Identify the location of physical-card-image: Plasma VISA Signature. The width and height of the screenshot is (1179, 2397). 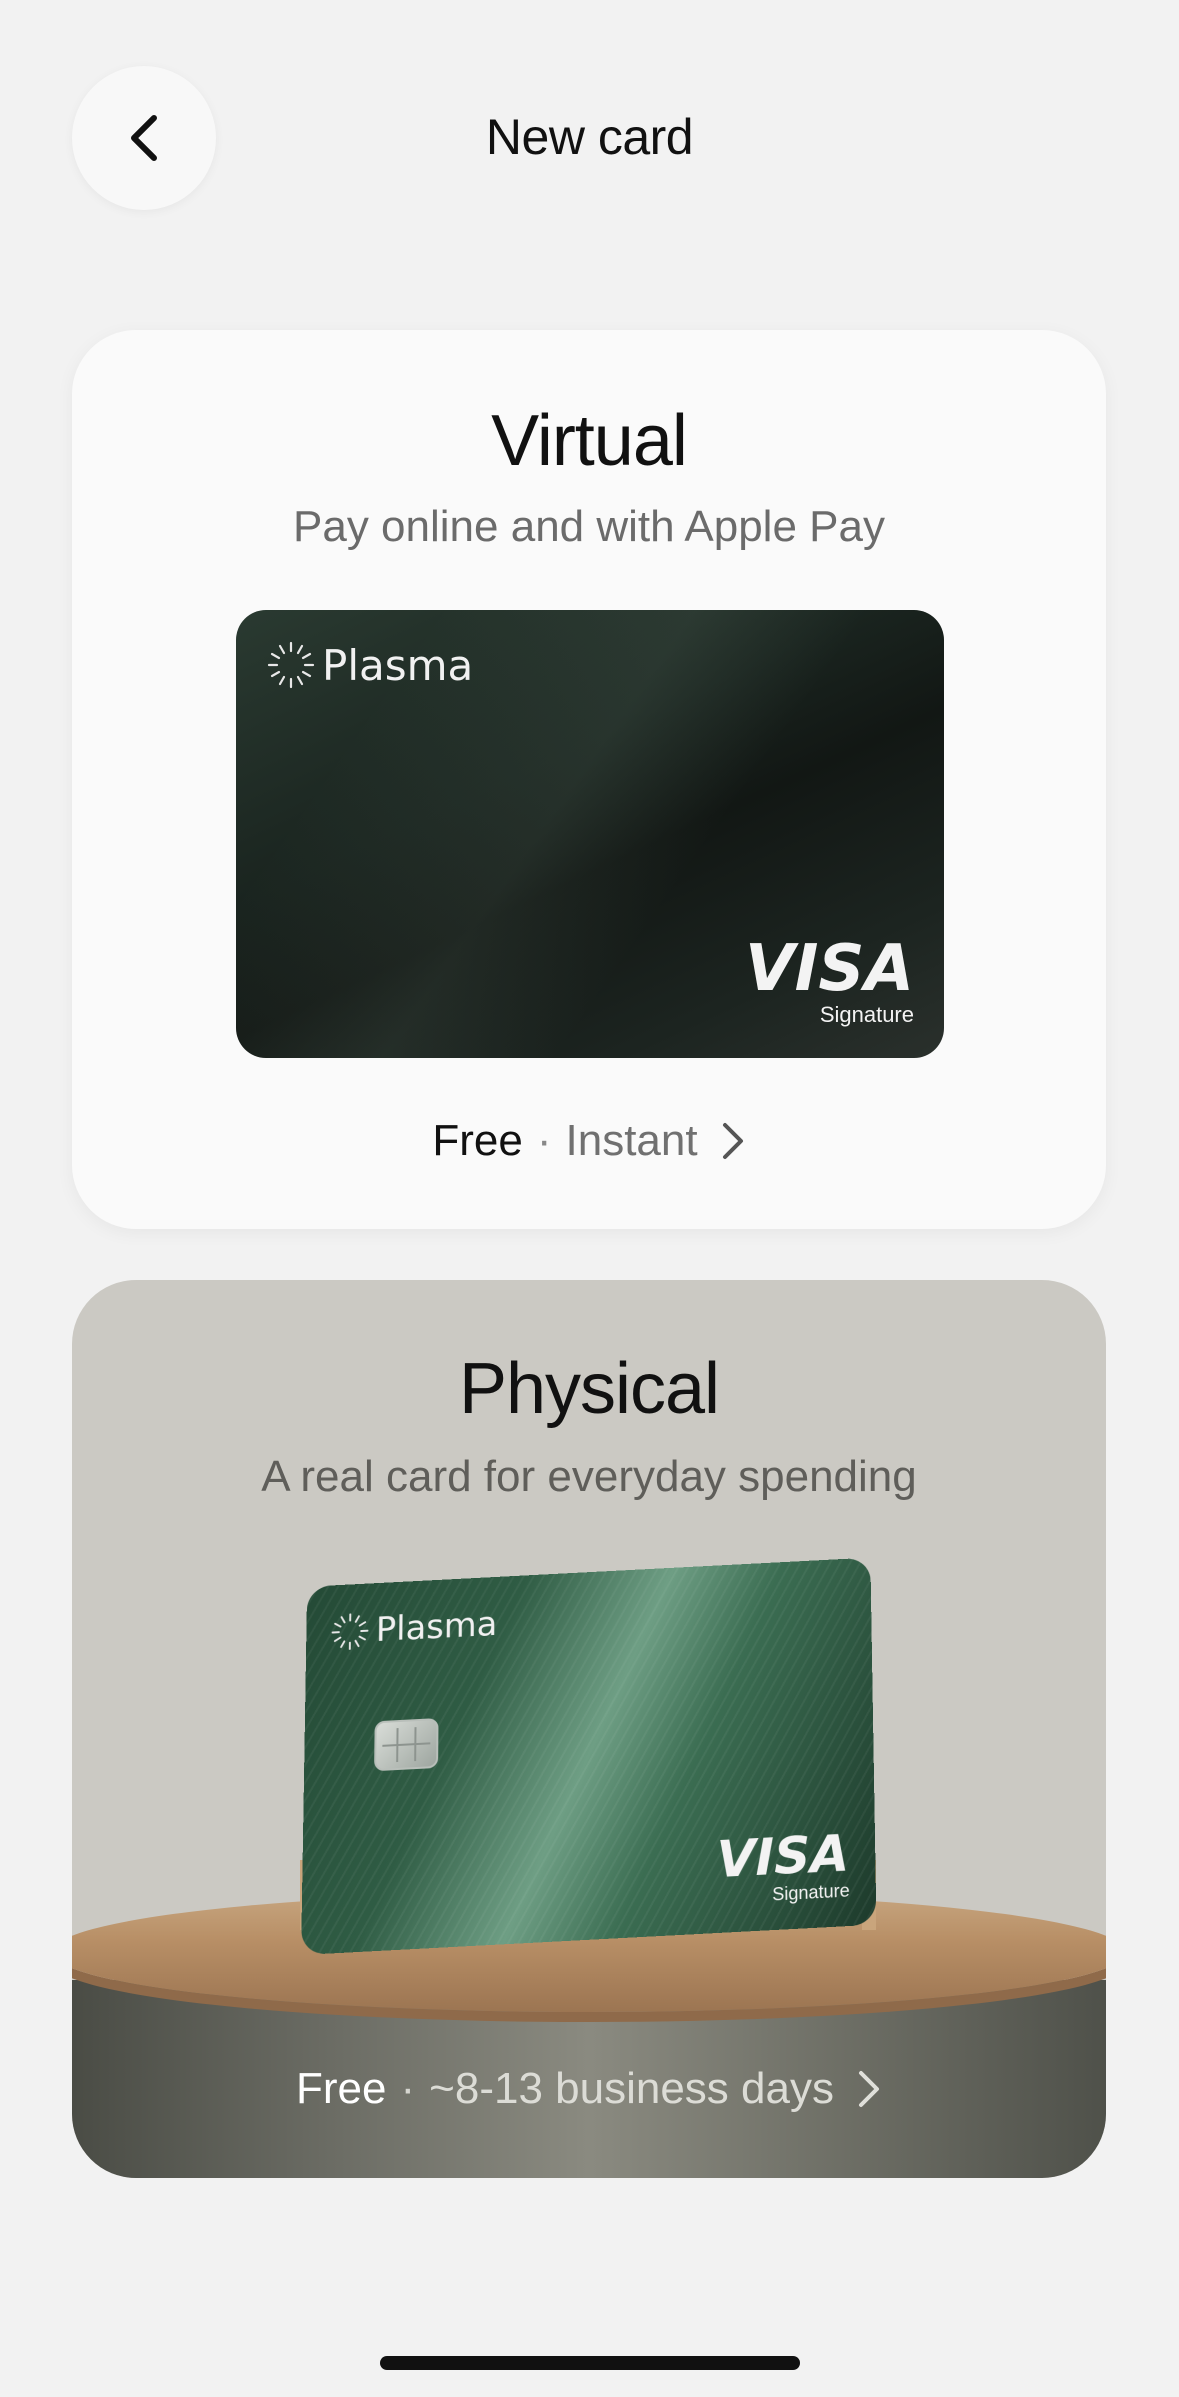
(588, 1756).